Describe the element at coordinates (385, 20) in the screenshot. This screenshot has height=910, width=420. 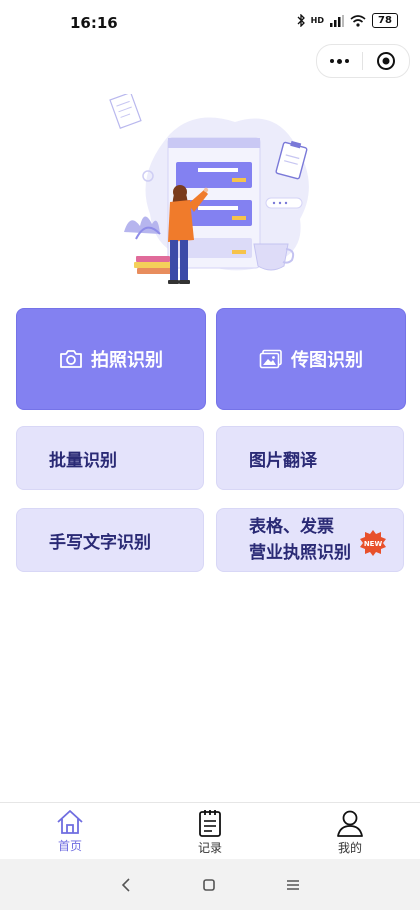
I see `battery-indicator: 78` at that location.